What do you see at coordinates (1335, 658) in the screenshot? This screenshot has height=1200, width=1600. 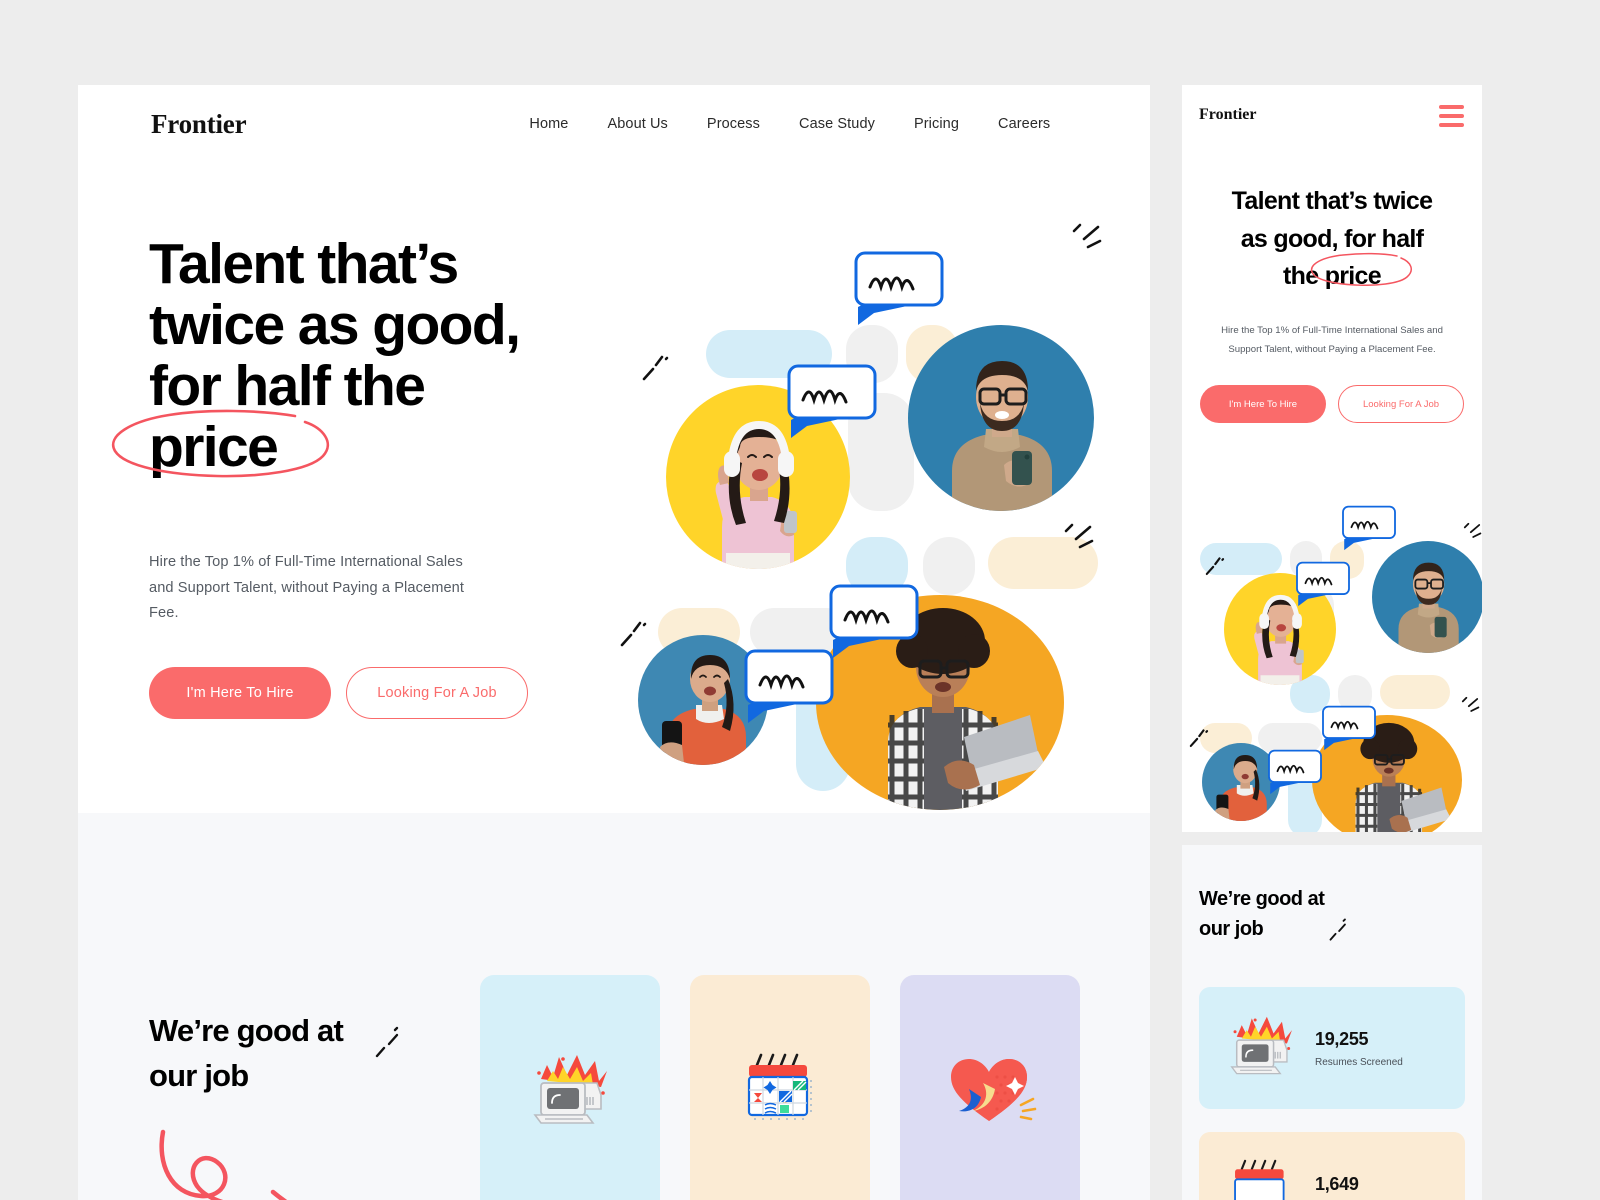 I see `mobile-hero-collage` at bounding box center [1335, 658].